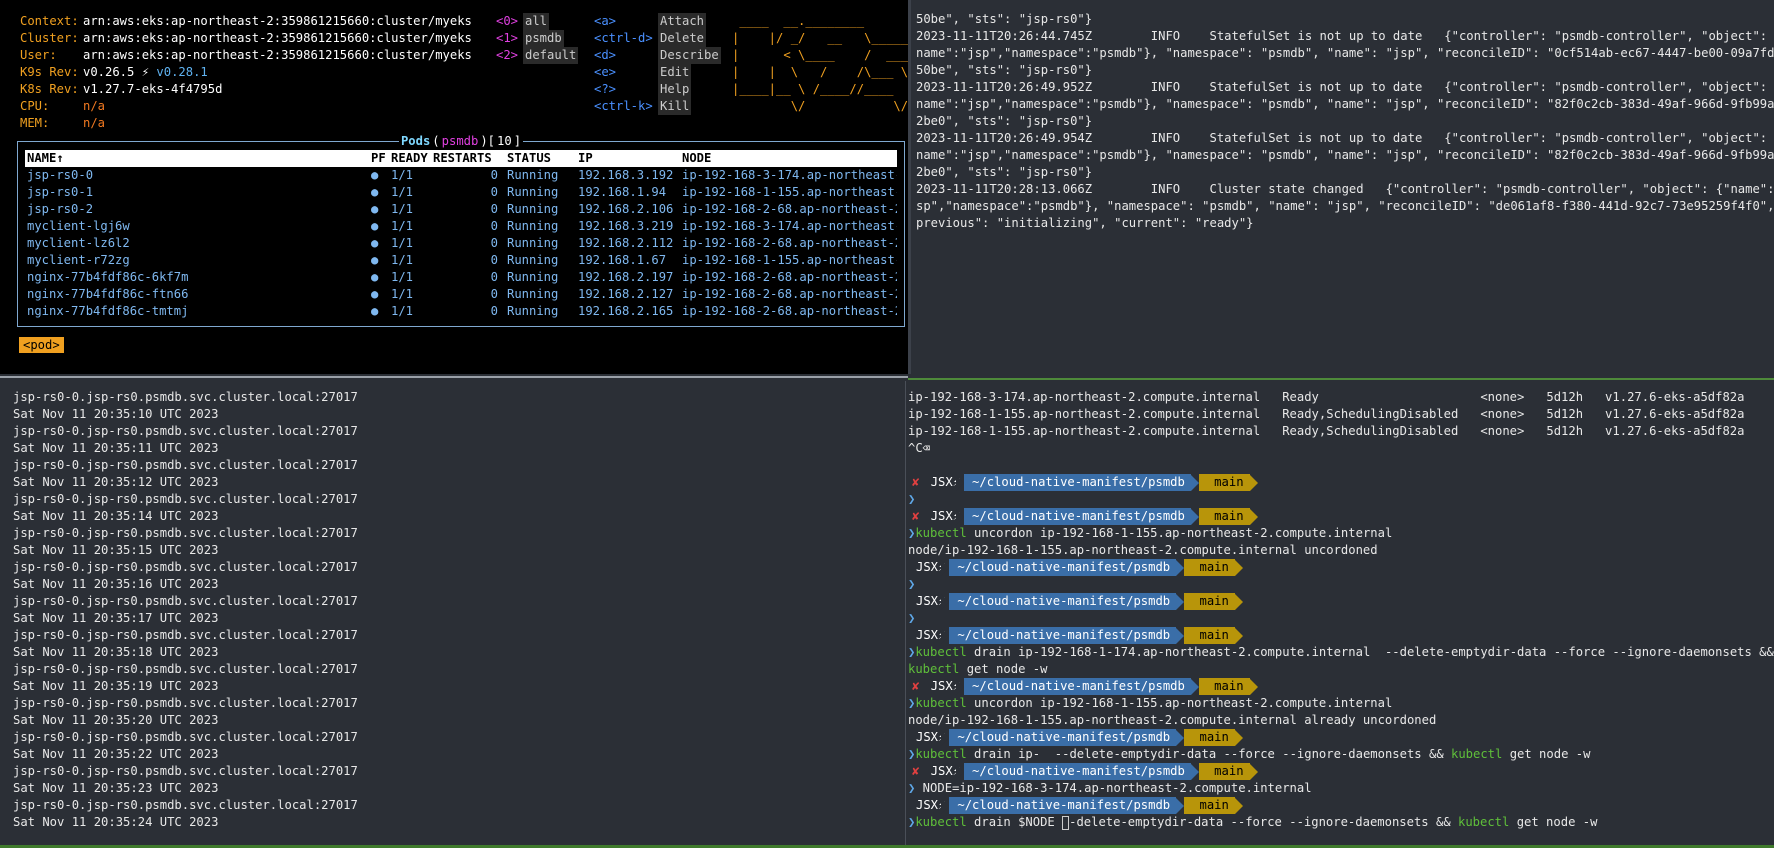 The width and height of the screenshot is (1774, 848). What do you see at coordinates (116, 754) in the screenshot?
I see `output-line: Sat Nov 11 20:35:22 UTC 2023` at bounding box center [116, 754].